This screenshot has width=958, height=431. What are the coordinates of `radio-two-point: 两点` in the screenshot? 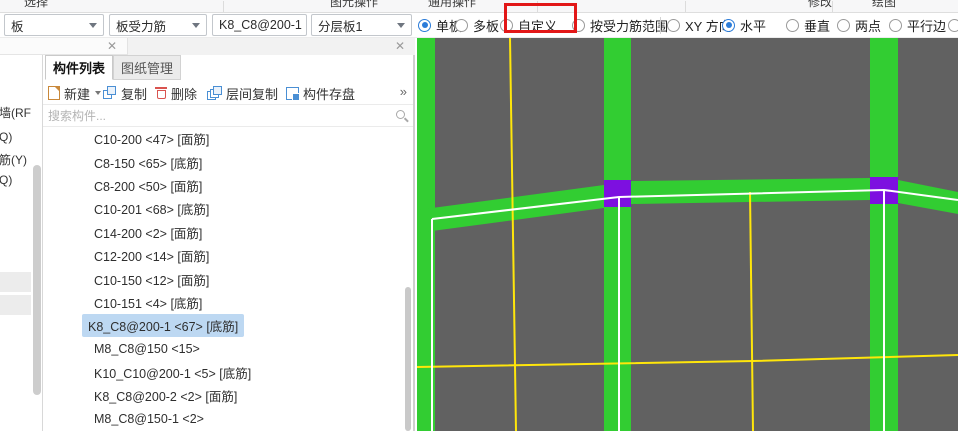 It's located at (859, 25).